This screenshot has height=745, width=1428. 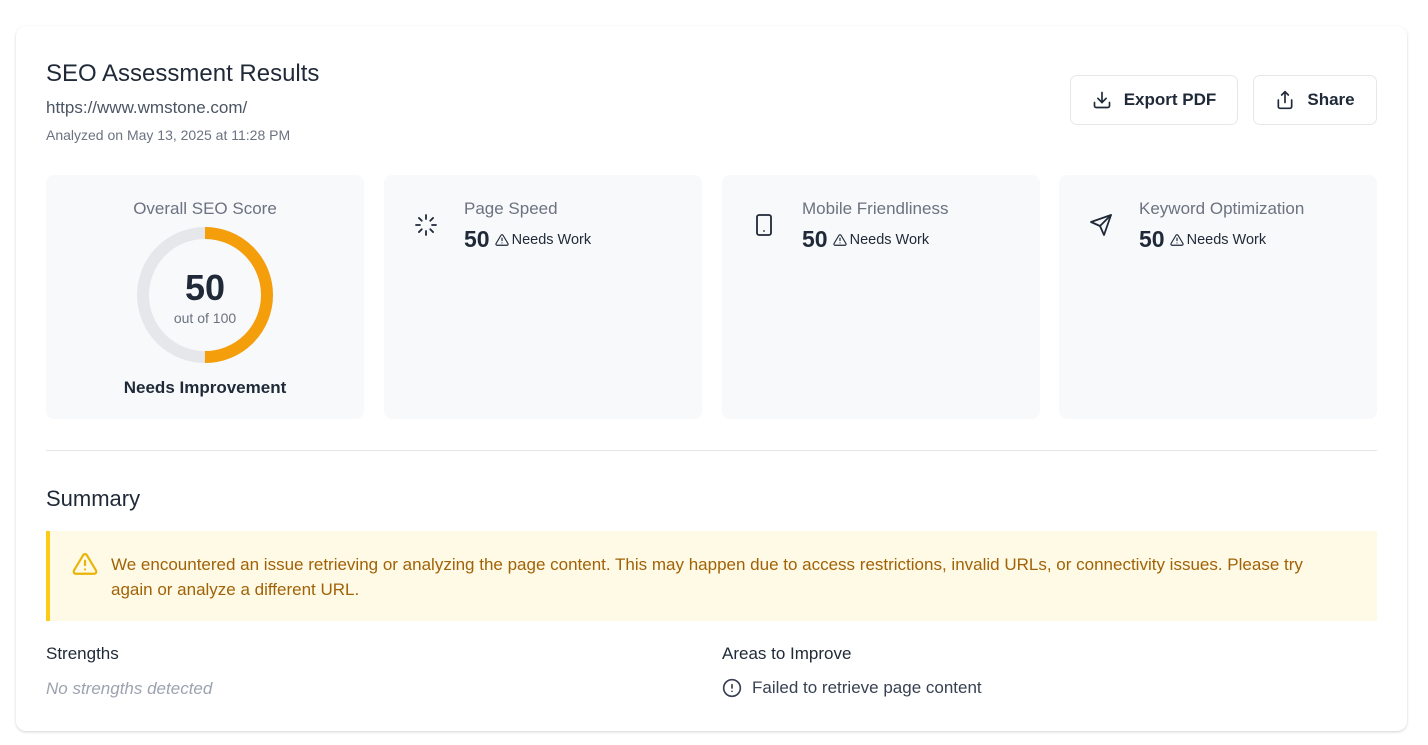 I want to click on alert-circle-icon, so click(x=732, y=688).